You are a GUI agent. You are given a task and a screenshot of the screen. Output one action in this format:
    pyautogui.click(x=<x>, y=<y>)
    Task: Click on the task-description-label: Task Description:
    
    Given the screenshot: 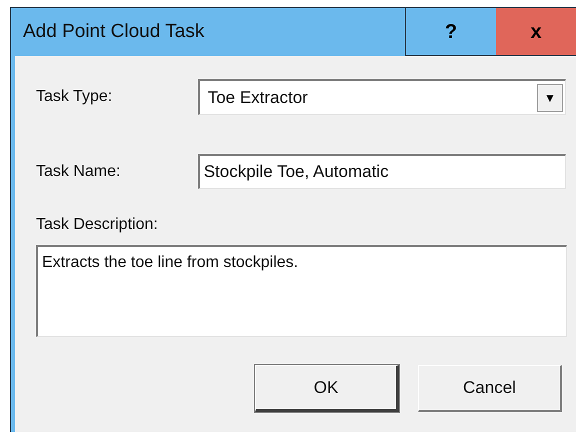 What is the action you would take?
    pyautogui.click(x=97, y=224)
    